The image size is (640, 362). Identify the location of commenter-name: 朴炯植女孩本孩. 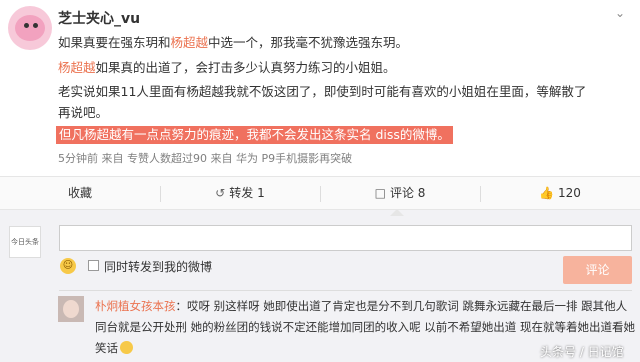
(135, 306).